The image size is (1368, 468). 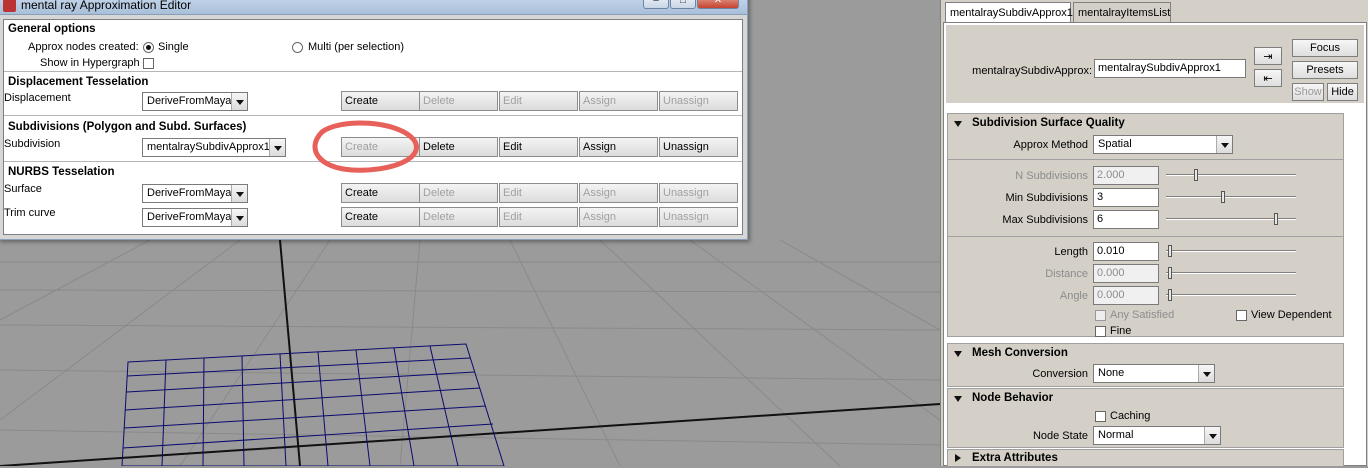 What do you see at coordinates (1308, 92) in the screenshot?
I see `show-button: Show` at bounding box center [1308, 92].